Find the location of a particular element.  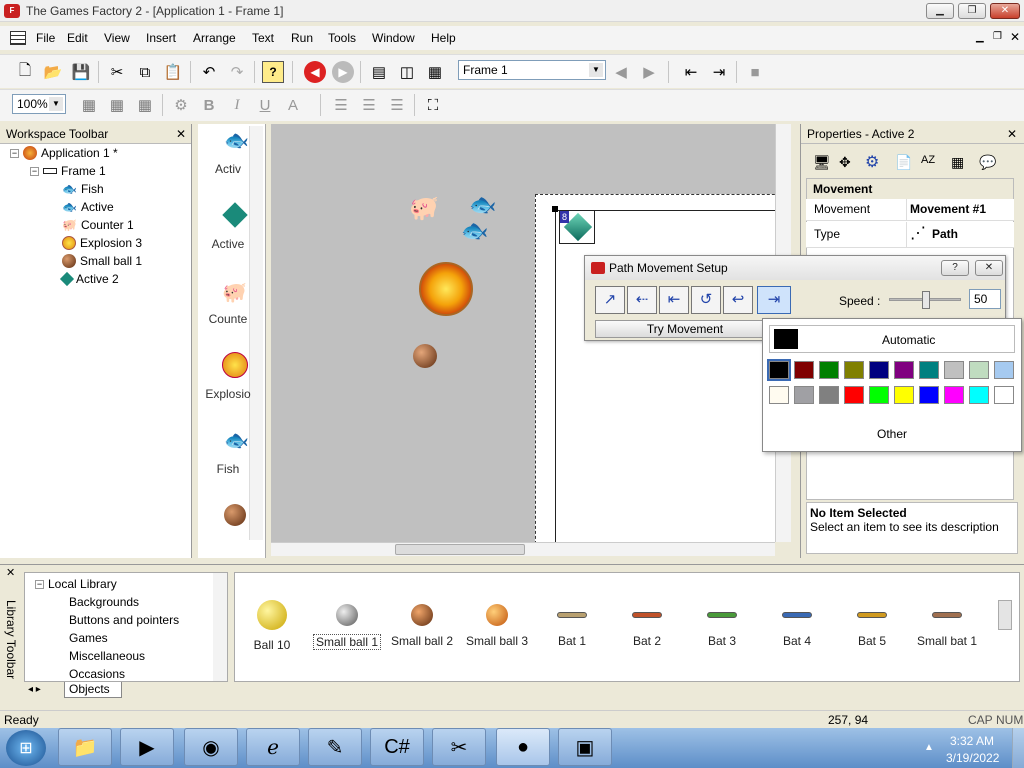

explosion-icon is located at coordinates (235, 365).